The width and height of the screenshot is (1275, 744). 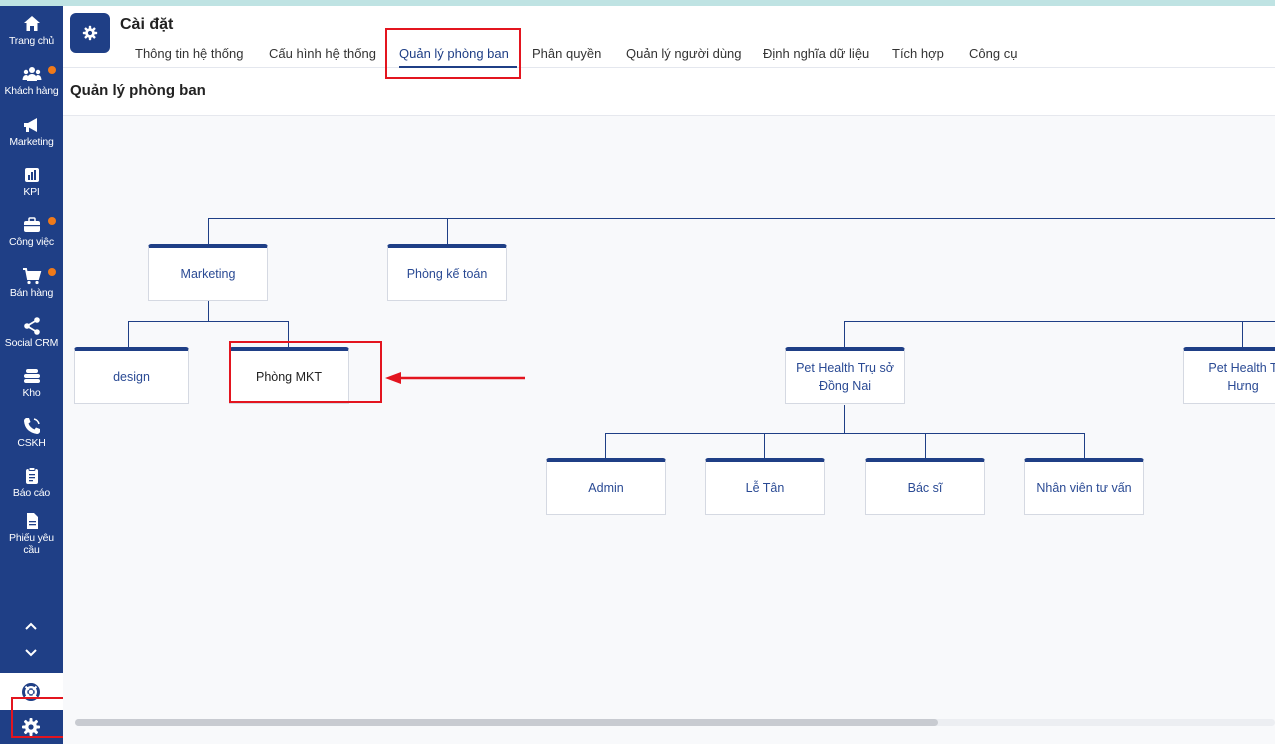 What do you see at coordinates (31, 276) in the screenshot?
I see `cart-icon` at bounding box center [31, 276].